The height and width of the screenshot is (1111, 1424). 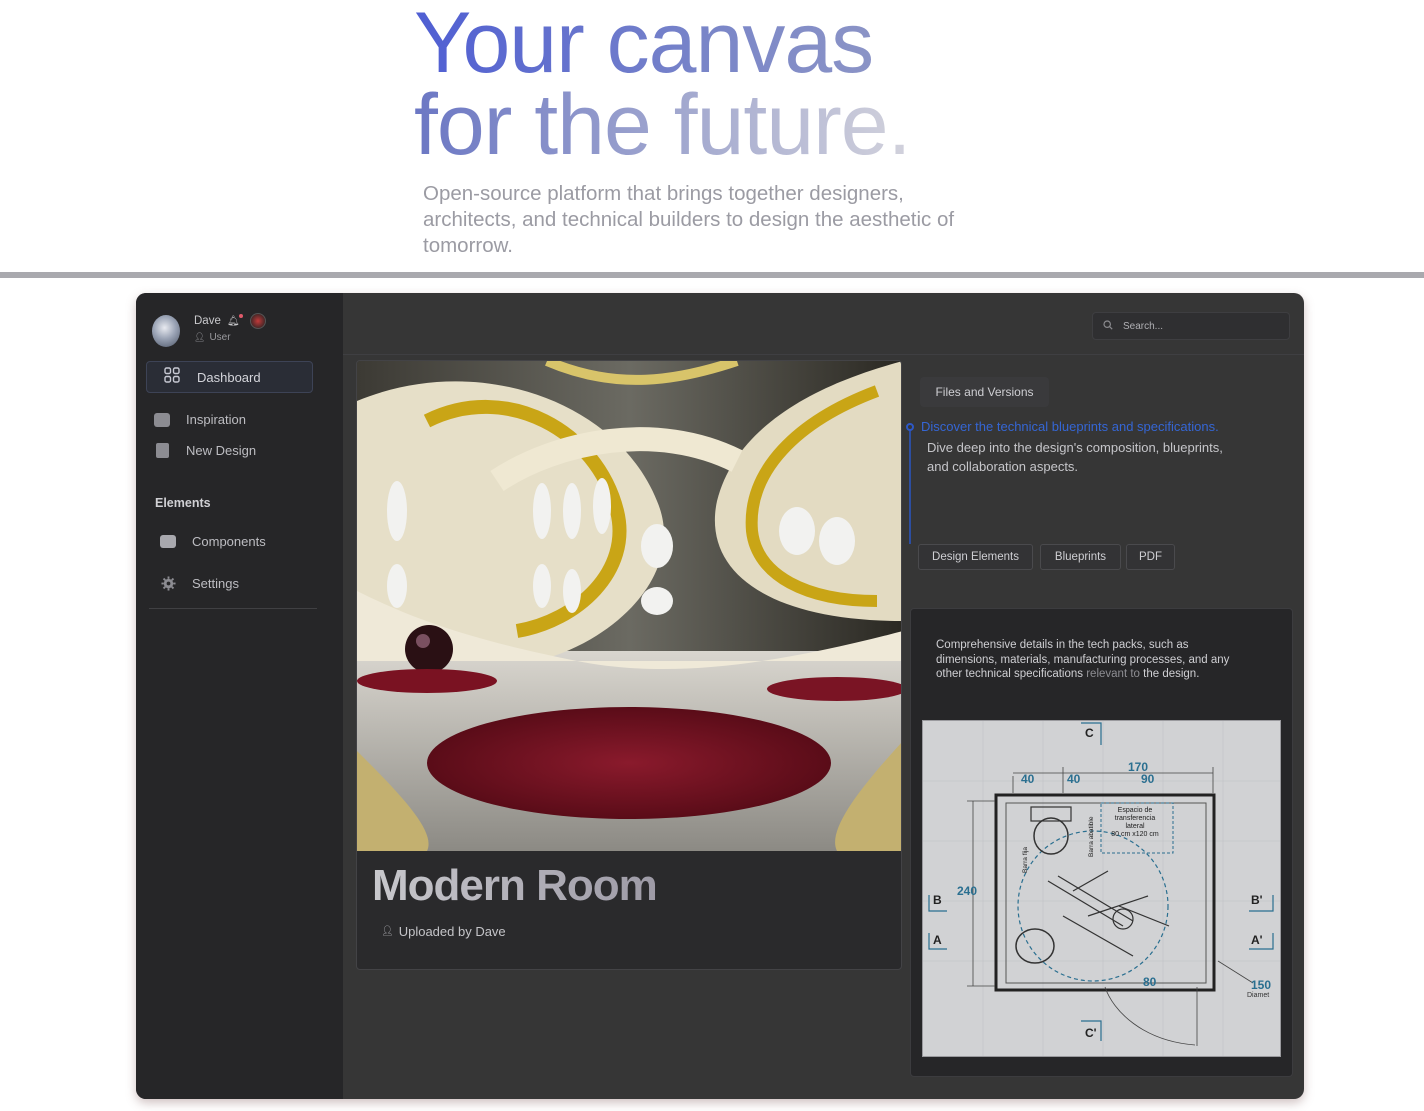 I want to click on blueprint-dim-150: 150, so click(x=1261, y=985).